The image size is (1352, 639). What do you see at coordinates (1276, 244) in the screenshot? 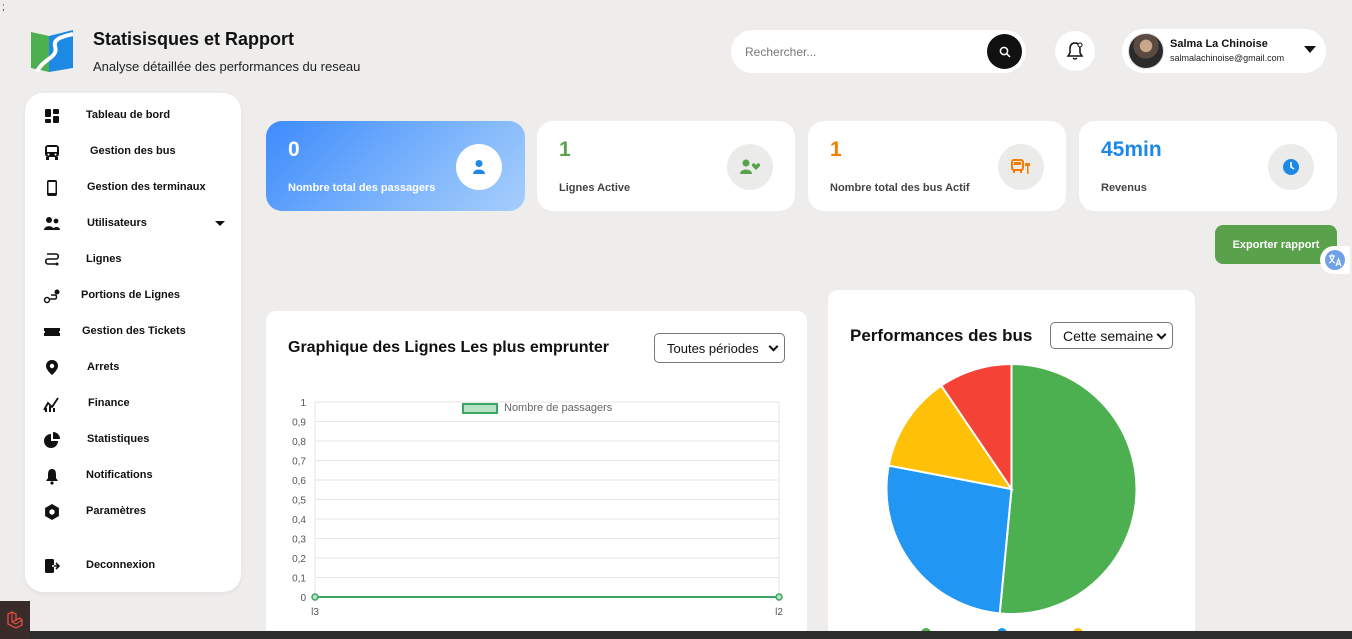
I see `export-report-button: Exporter rapport` at bounding box center [1276, 244].